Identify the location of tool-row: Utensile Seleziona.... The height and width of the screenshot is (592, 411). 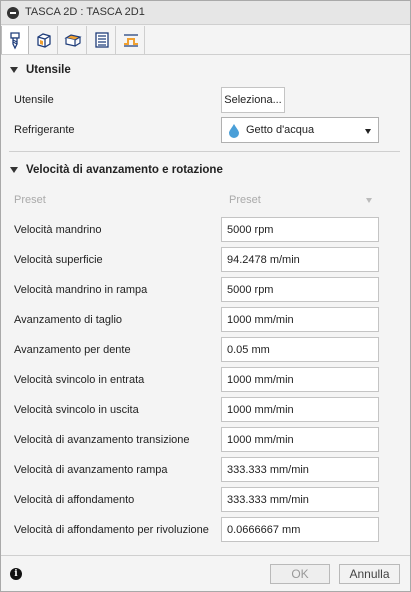
(205, 100).